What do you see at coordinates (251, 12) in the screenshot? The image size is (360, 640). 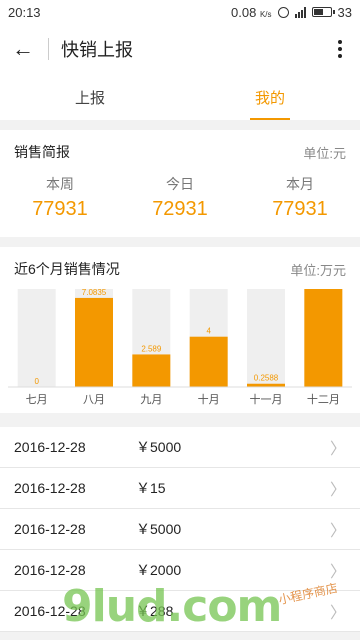 I see `network-speed: 0.08 K/s` at bounding box center [251, 12].